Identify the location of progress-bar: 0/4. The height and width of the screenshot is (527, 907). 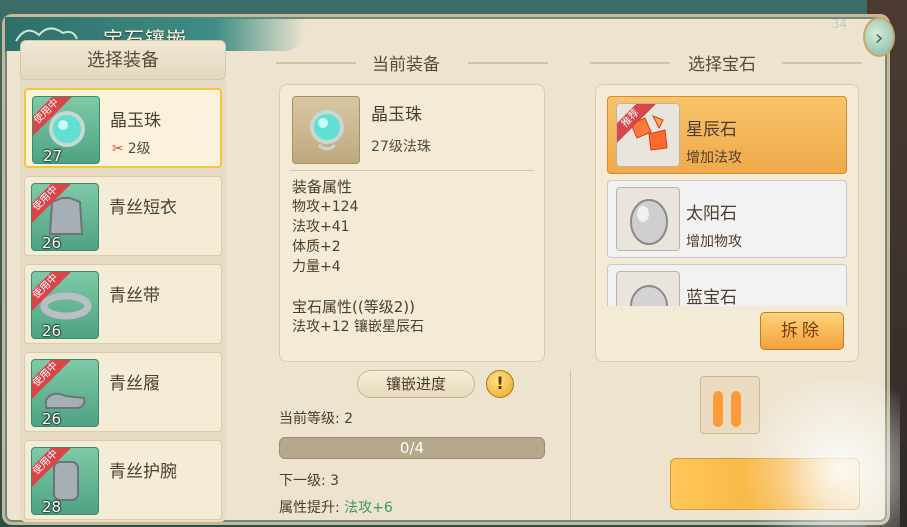
(412, 448).